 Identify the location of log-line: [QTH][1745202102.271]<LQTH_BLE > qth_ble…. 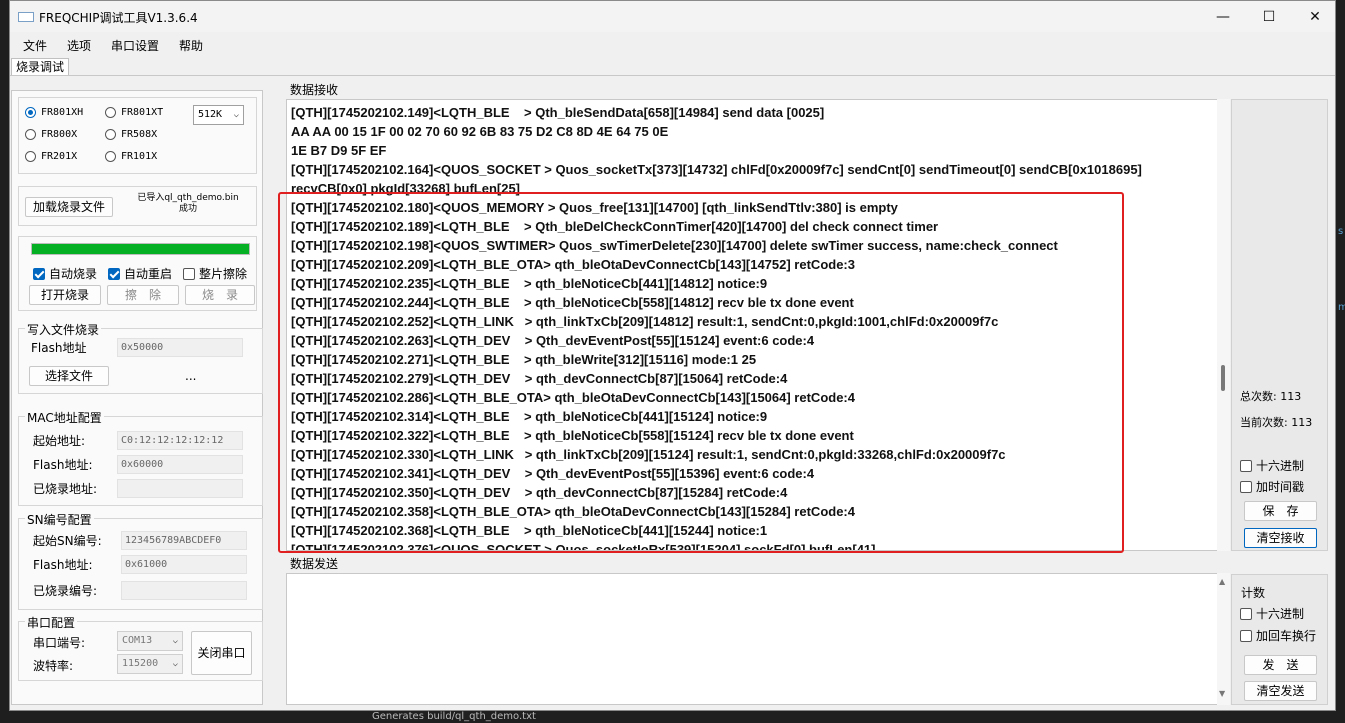
(524, 359).